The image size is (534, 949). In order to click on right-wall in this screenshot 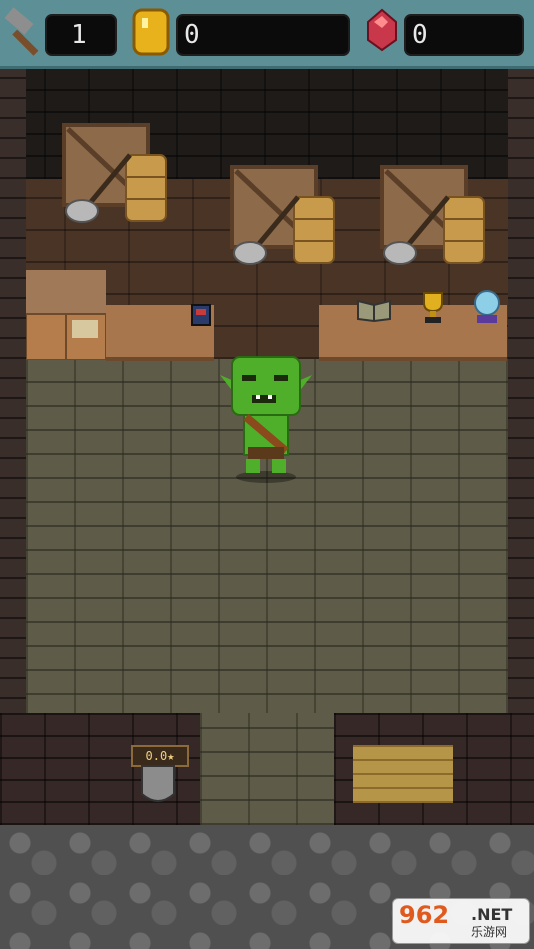, I will do `click(521, 394)`.